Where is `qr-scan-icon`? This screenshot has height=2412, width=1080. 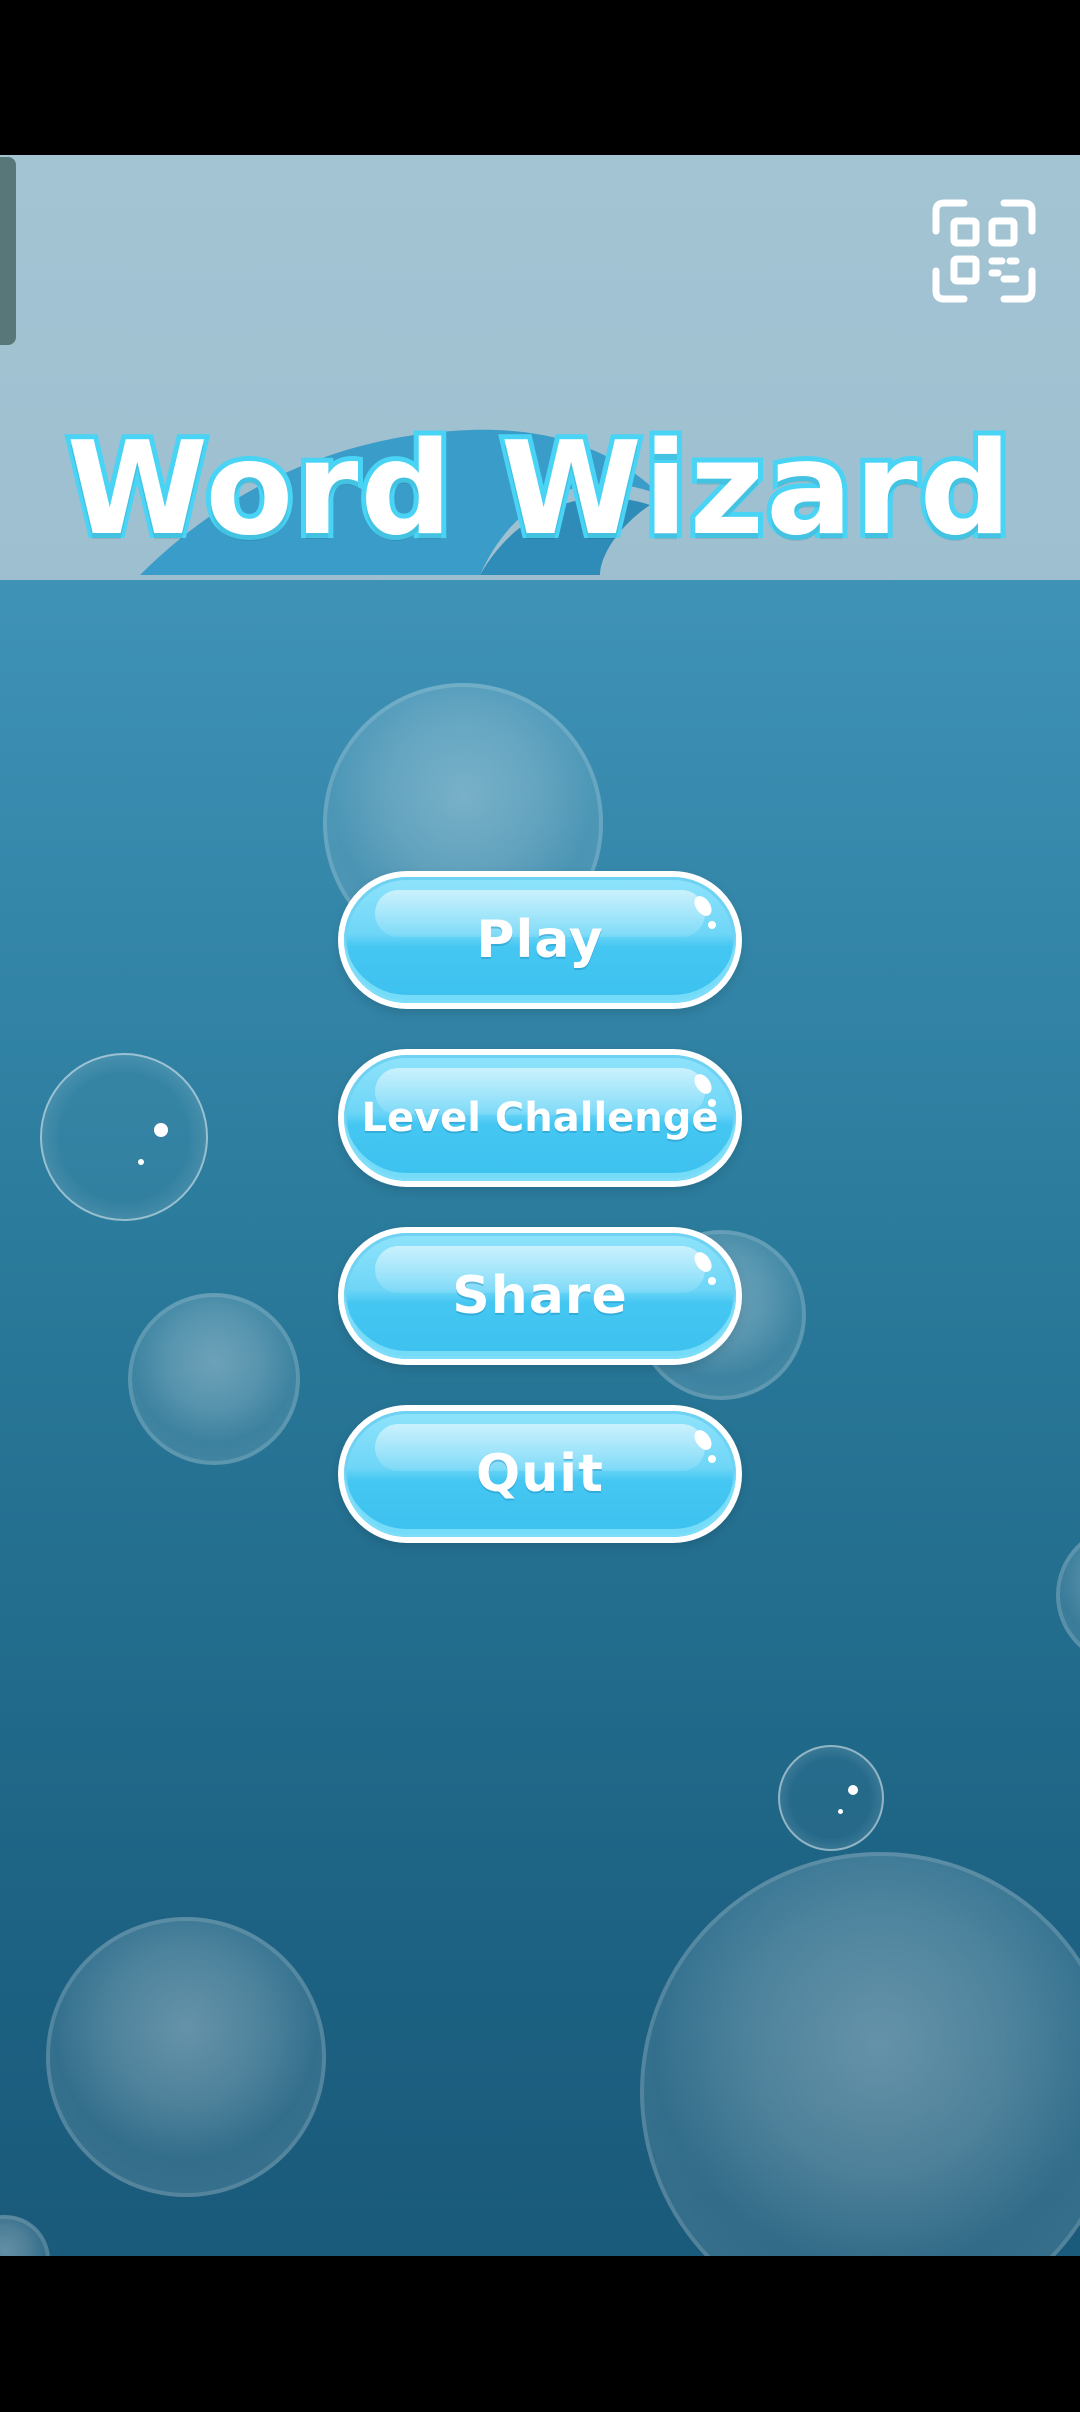 qr-scan-icon is located at coordinates (984, 251).